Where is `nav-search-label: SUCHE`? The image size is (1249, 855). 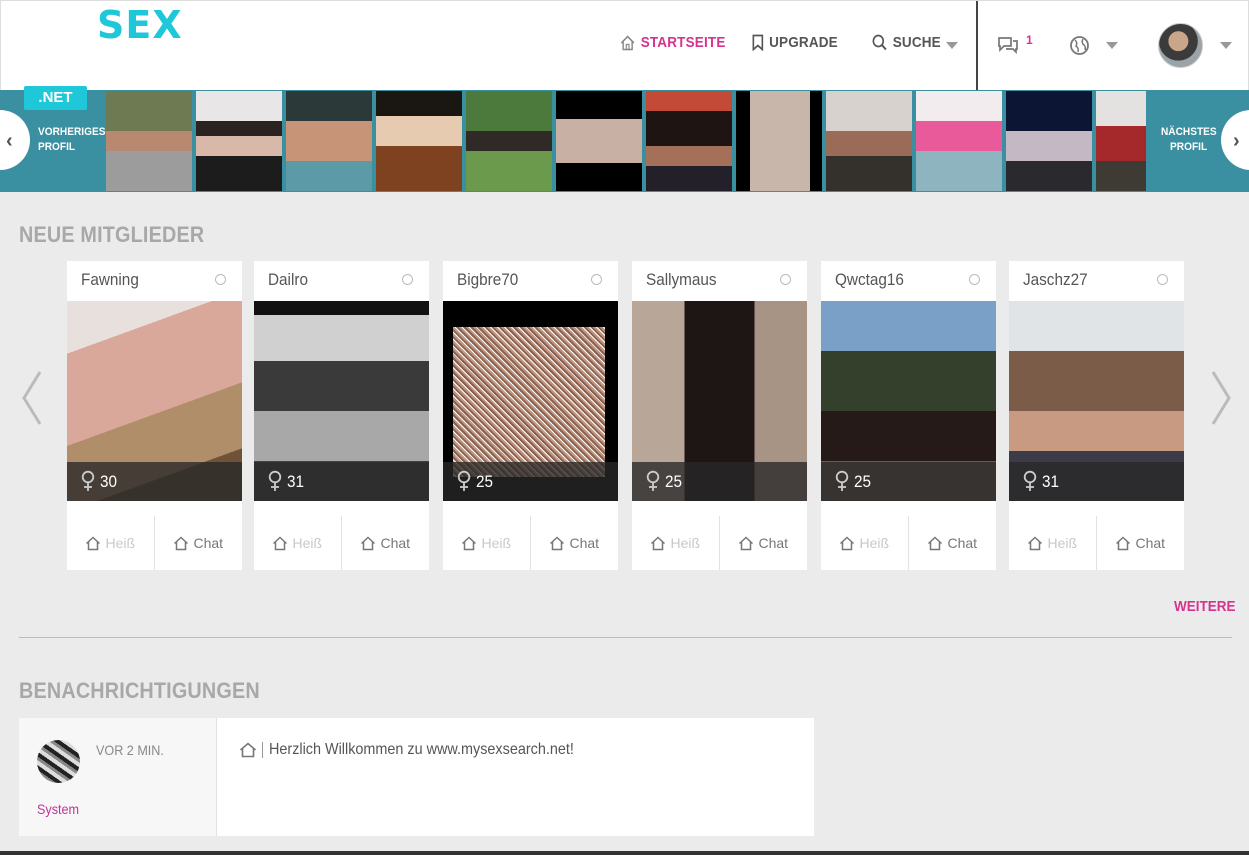
nav-search-label: SUCHE is located at coordinates (916, 42).